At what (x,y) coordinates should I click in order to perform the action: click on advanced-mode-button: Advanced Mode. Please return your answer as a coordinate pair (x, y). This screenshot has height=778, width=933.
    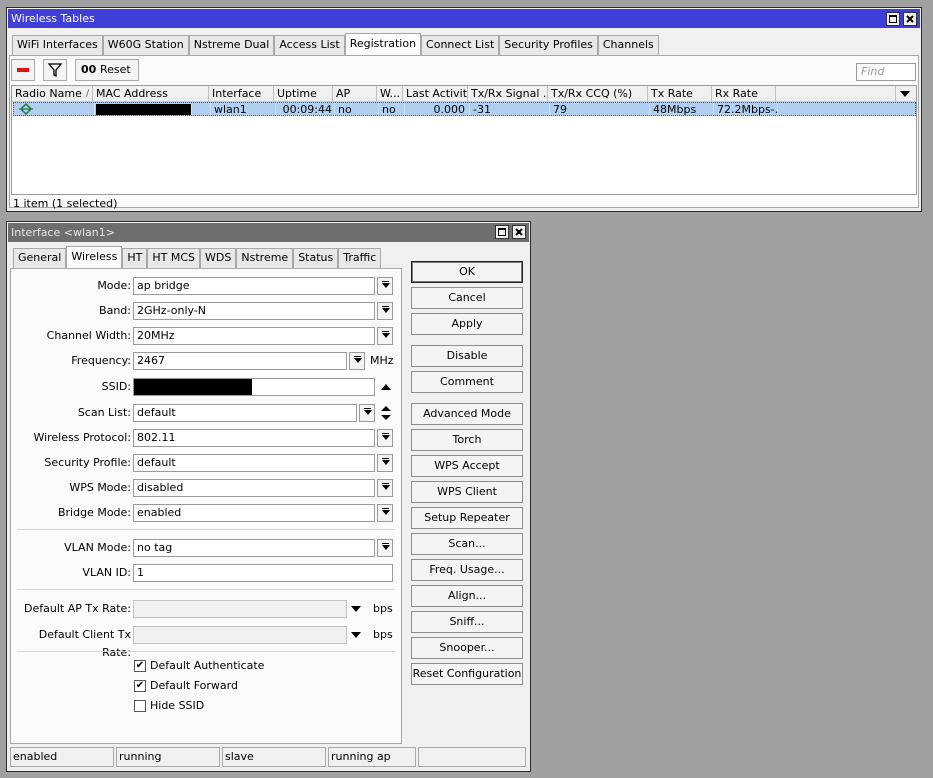
    Looking at the image, I should click on (467, 414).